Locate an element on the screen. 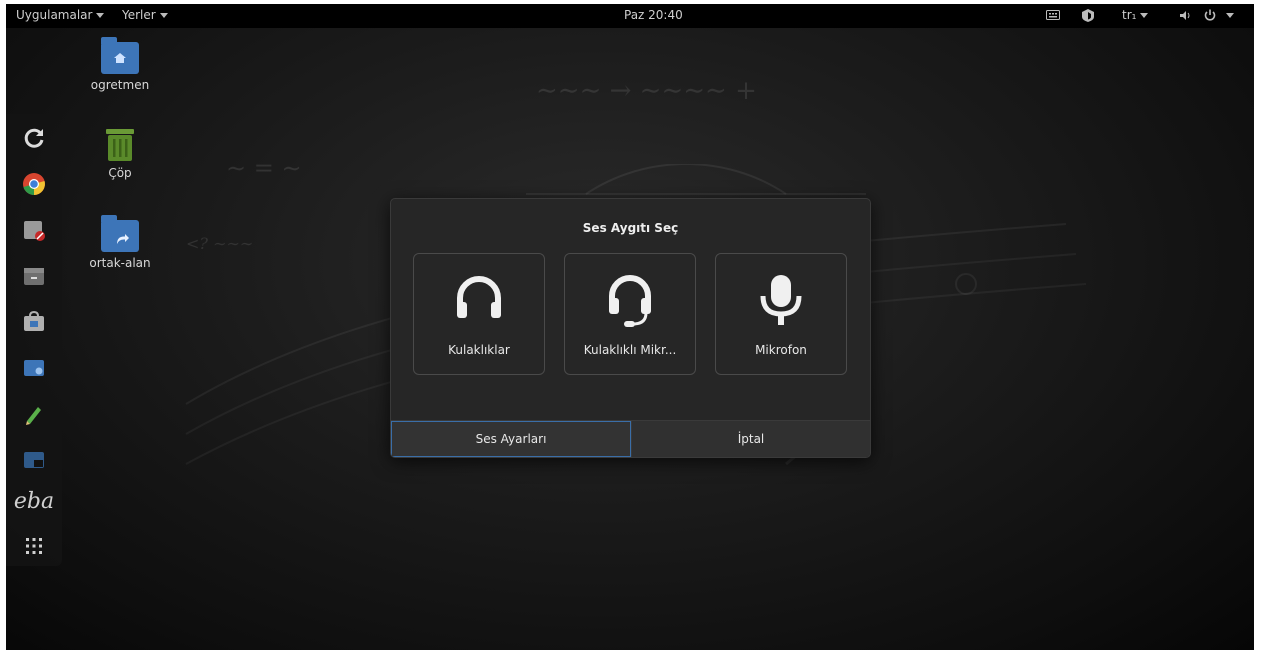 This screenshot has height=652, width=1261. headset-icon is located at coordinates (630, 301).